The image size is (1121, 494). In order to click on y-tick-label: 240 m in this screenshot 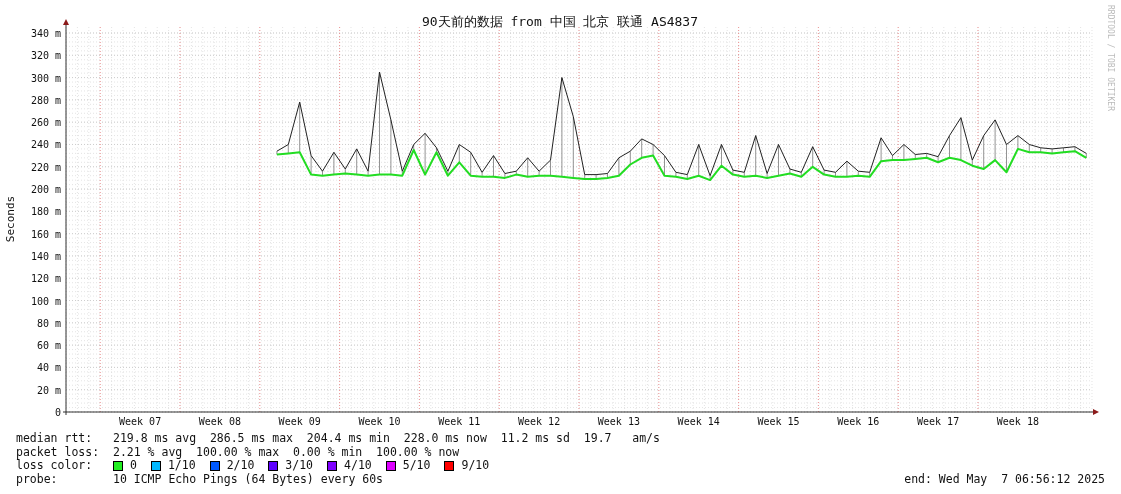, I will do `click(45, 145)`.